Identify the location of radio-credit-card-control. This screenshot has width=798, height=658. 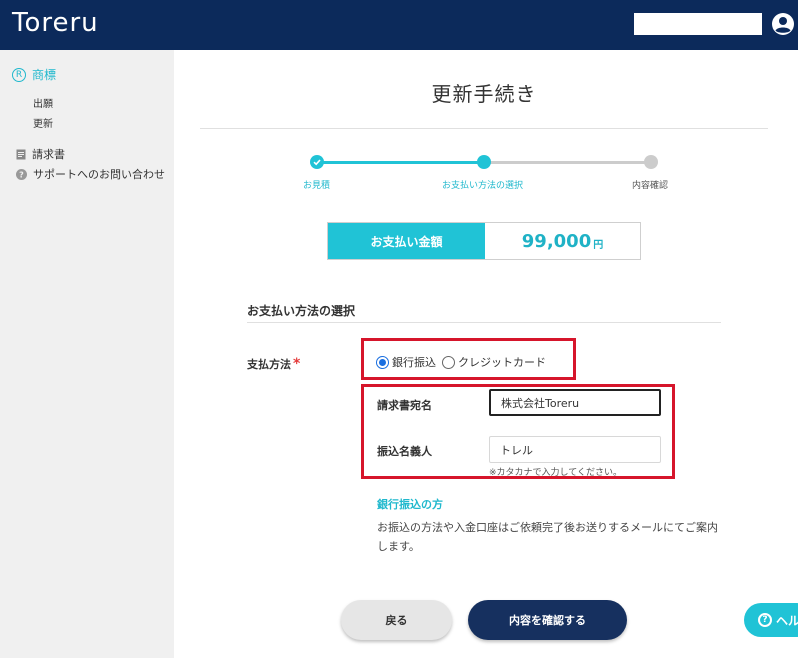
(448, 362).